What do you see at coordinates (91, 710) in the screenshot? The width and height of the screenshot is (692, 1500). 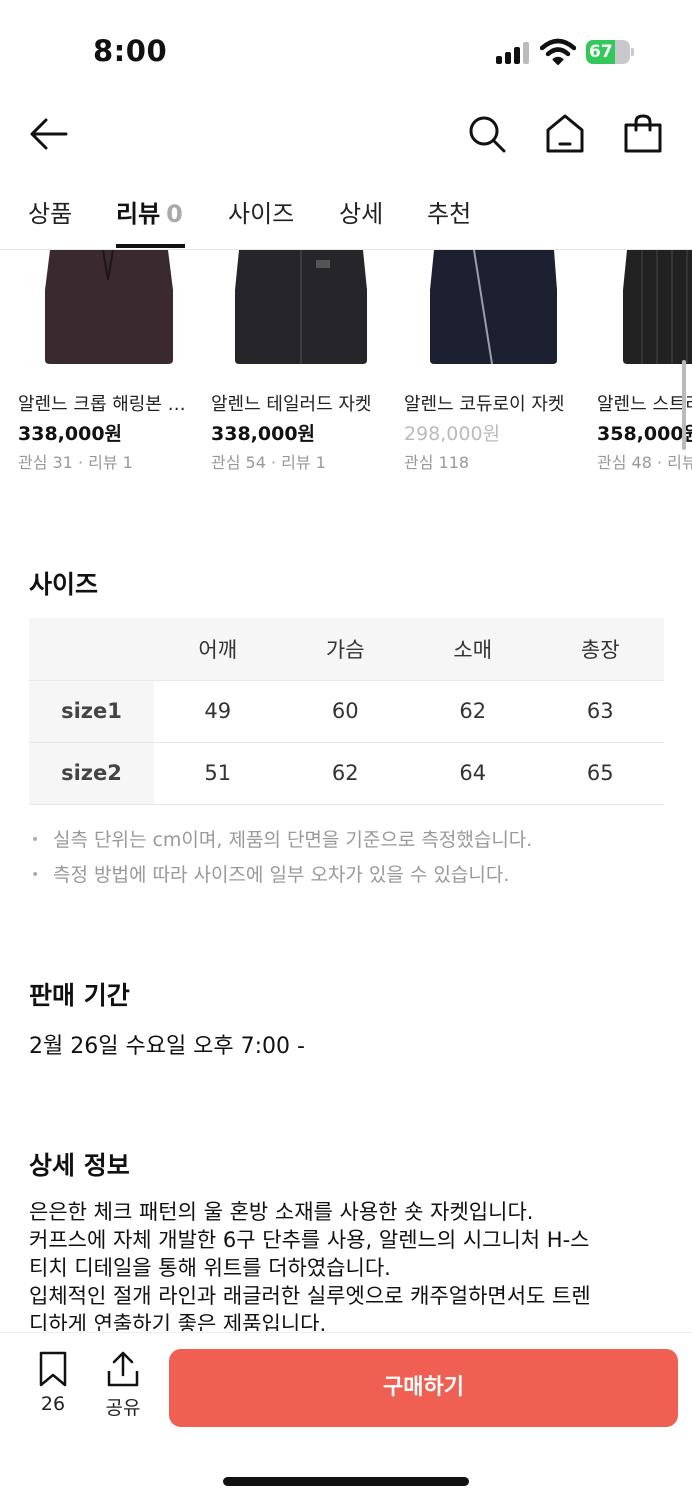 I see `row-label: size1` at bounding box center [91, 710].